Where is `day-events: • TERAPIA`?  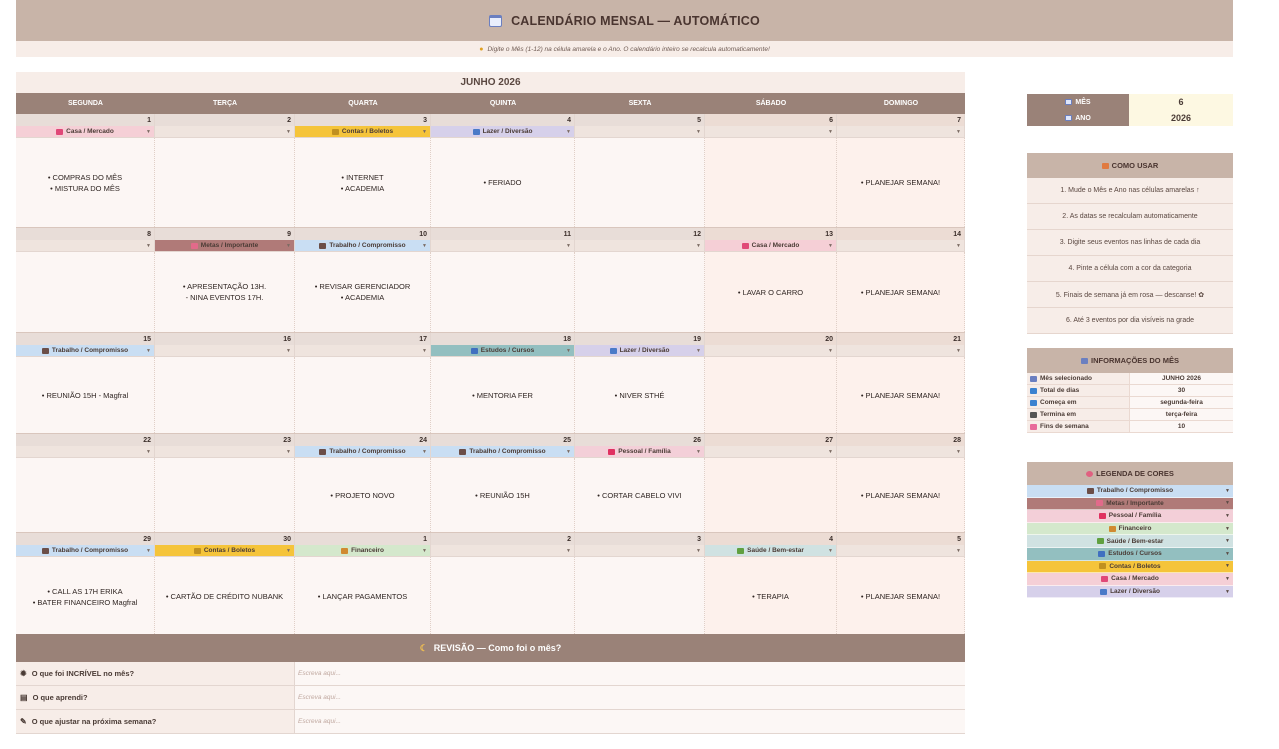 day-events: • TERAPIA is located at coordinates (771, 596).